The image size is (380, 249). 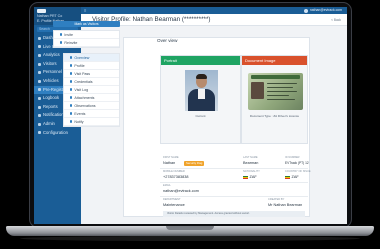 What do you see at coordinates (201, 76) in the screenshot?
I see `photo-hair` at bounding box center [201, 76].